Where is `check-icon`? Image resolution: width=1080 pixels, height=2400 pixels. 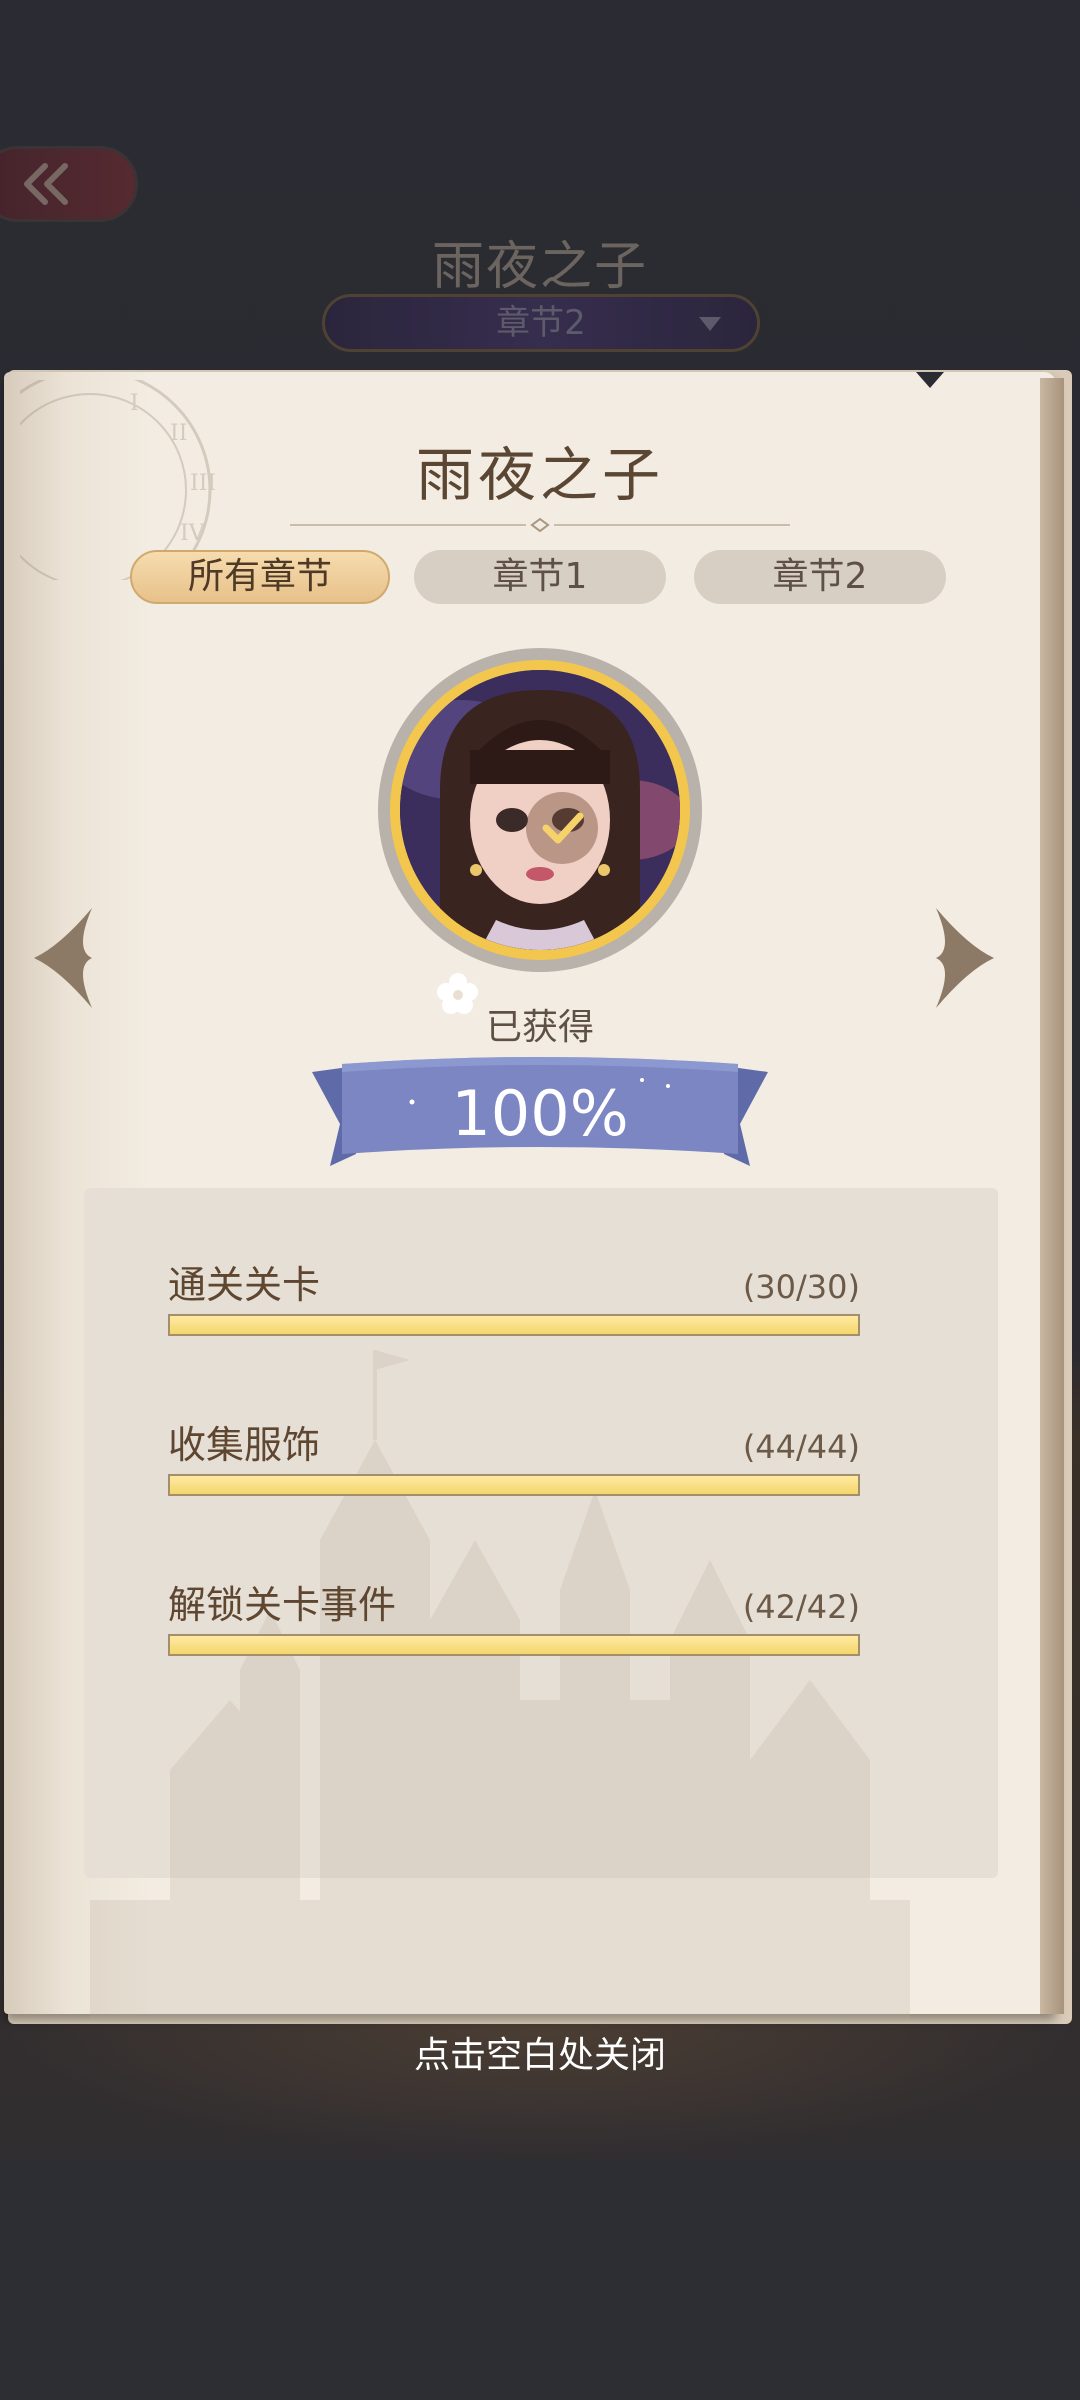 check-icon is located at coordinates (563, 828).